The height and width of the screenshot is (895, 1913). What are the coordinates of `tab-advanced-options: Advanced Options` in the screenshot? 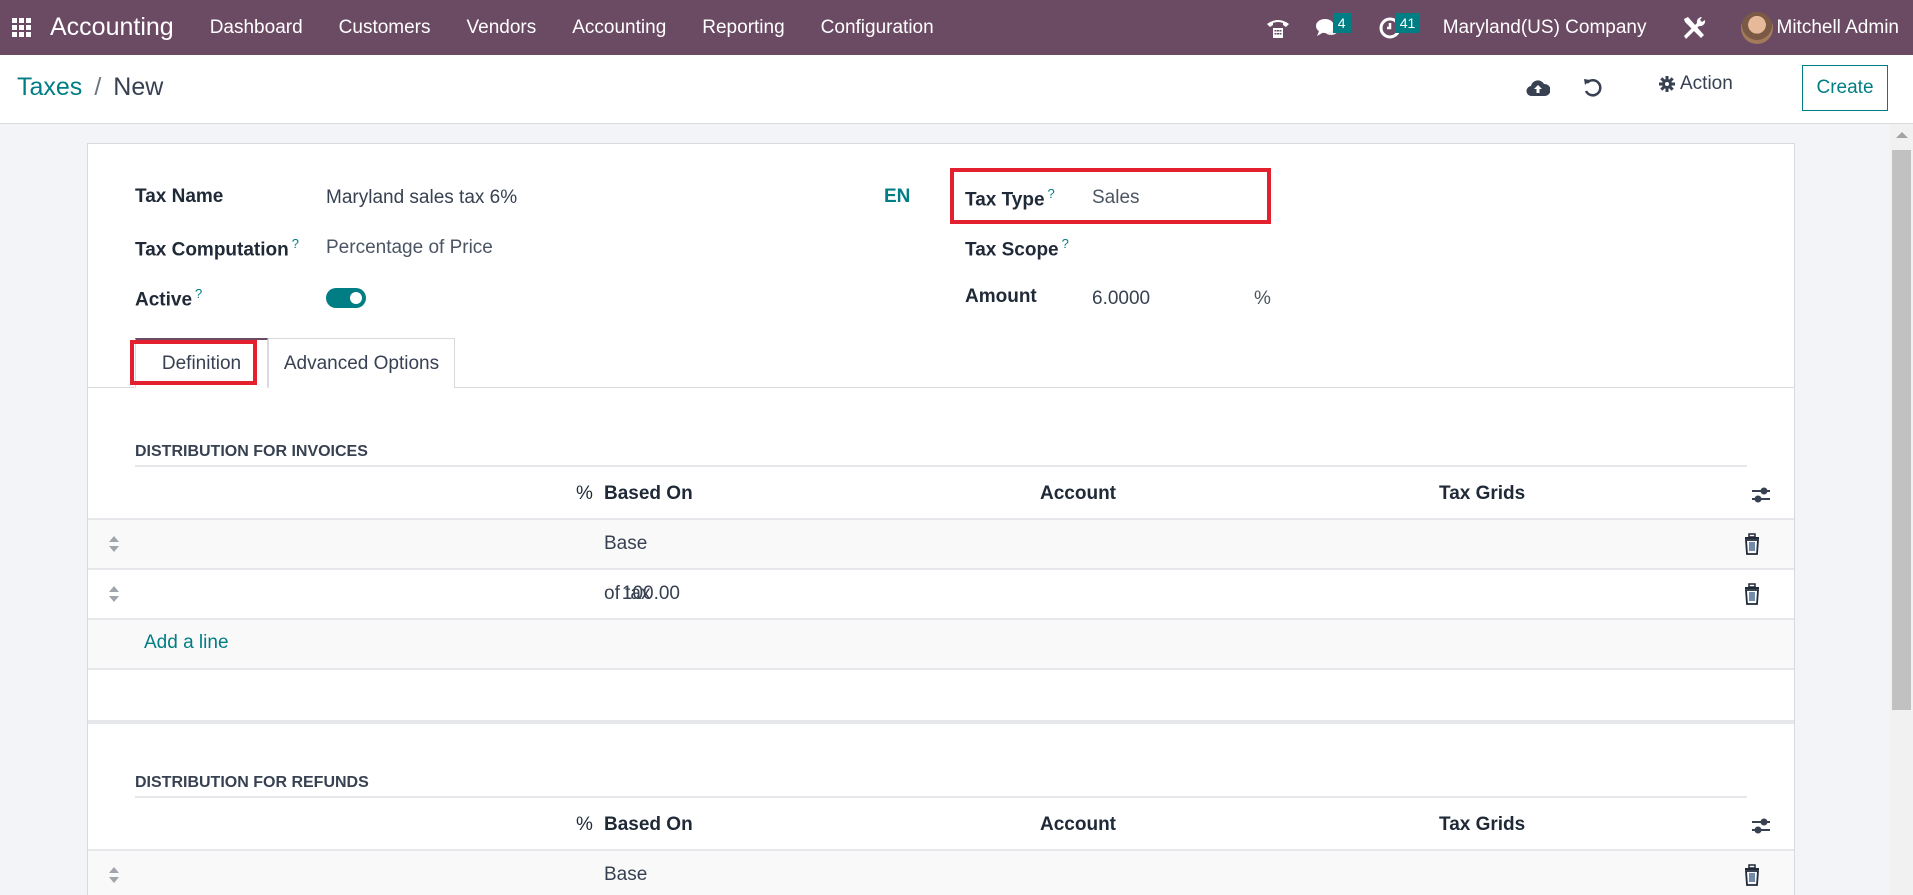 It's located at (361, 363).